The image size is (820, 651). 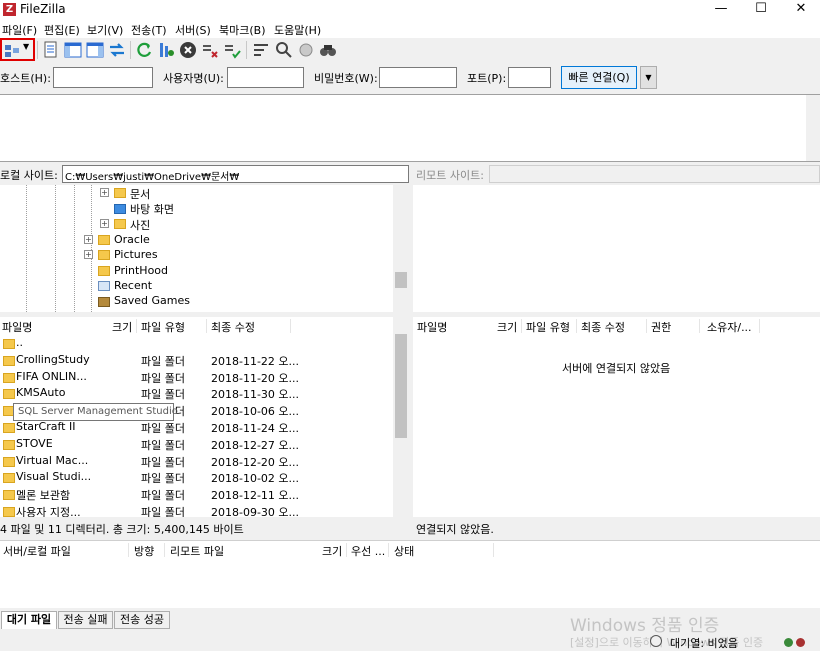 What do you see at coordinates (235, 174) in the screenshot?
I see `local-path-input: C:₩Users₩justi₩OneDrive₩문서₩` at bounding box center [235, 174].